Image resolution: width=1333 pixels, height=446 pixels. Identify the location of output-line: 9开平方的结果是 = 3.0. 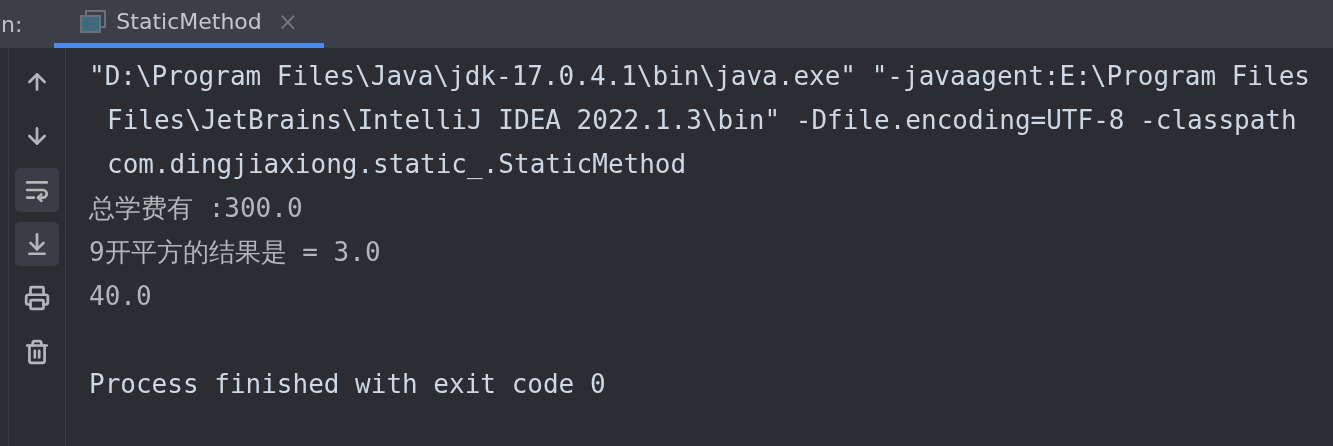
(235, 252).